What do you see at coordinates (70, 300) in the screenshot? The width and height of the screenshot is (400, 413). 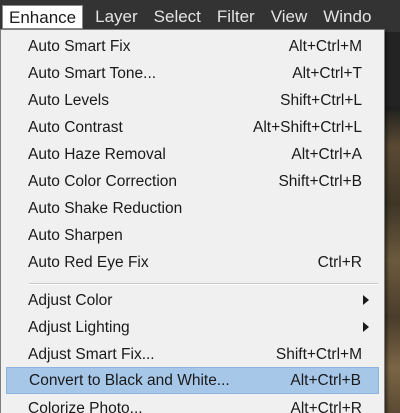 I see `menu-item-label: Adjust Color` at bounding box center [70, 300].